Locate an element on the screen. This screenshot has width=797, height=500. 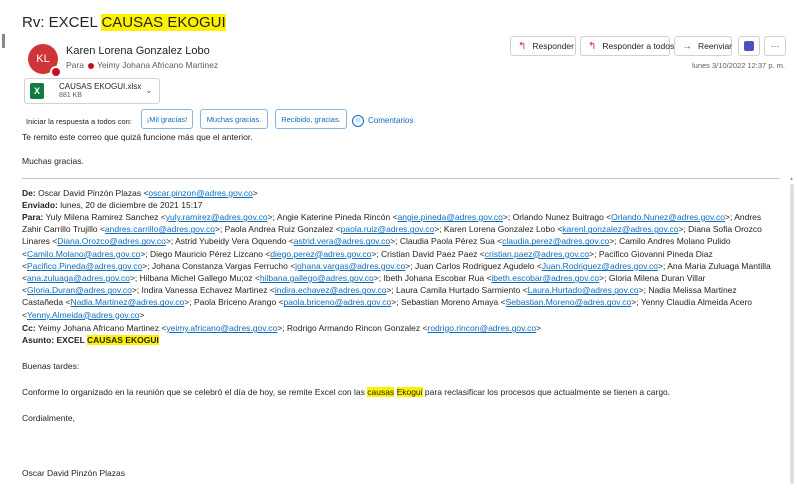
window-edge-marker is located at coordinates (3, 41).